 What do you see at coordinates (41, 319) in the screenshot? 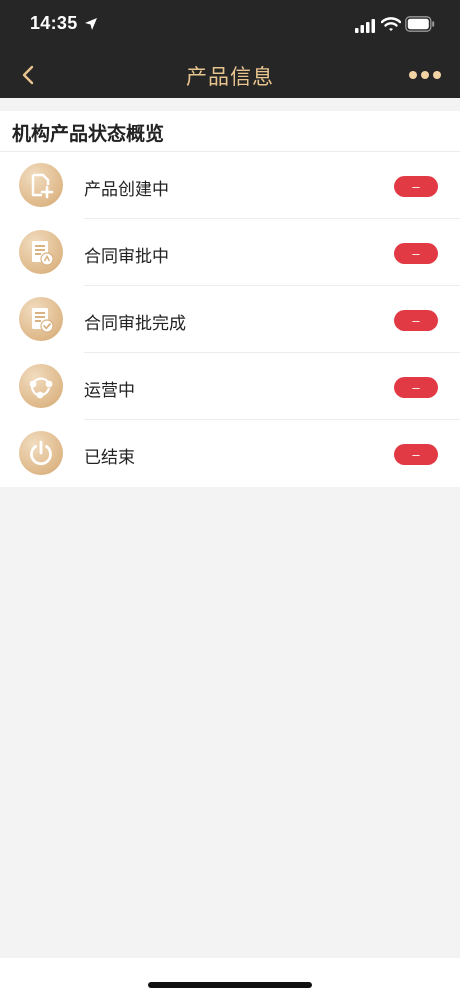
I see `contract-approved-icon` at bounding box center [41, 319].